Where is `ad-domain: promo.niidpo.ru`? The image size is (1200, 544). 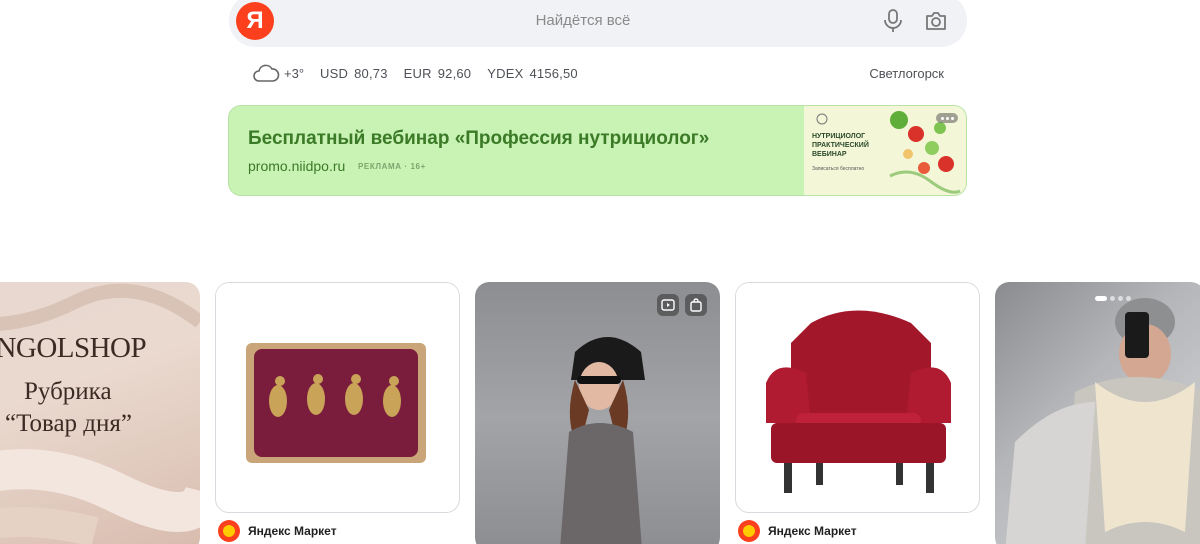 ad-domain: promo.niidpo.ru is located at coordinates (296, 166).